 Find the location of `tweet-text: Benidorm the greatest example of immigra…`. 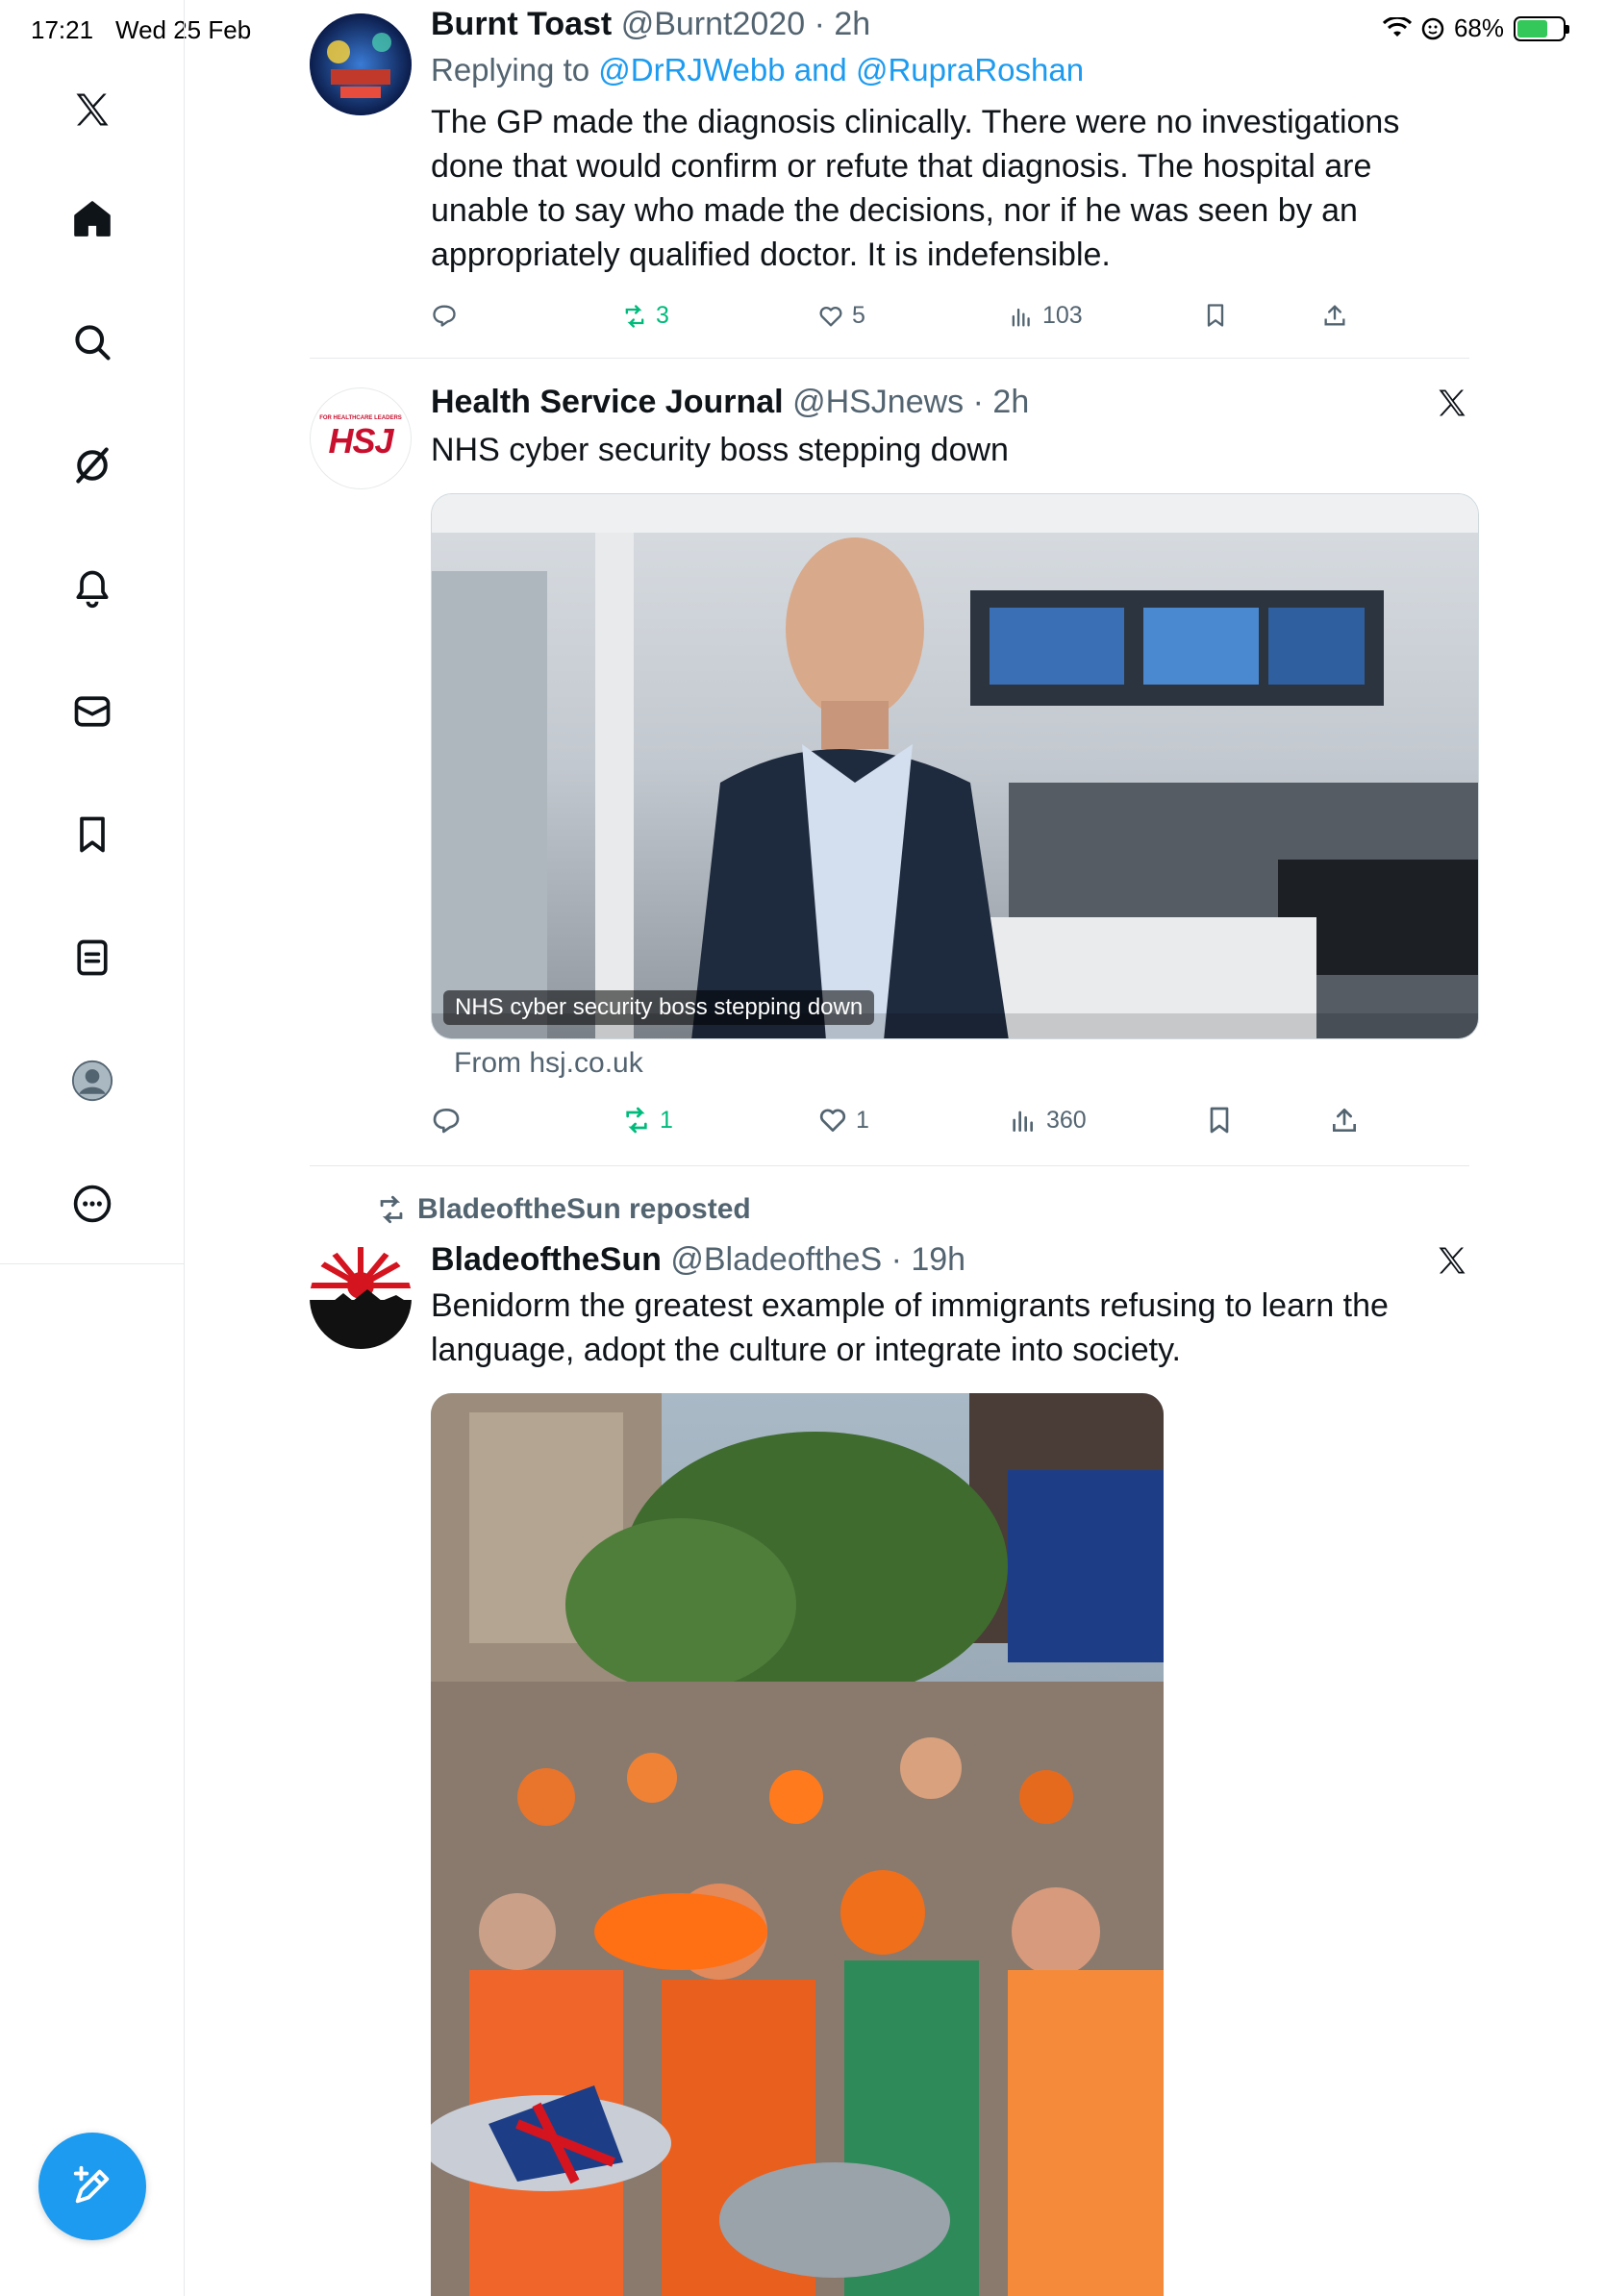

tweet-text: Benidorm the greatest example of immigra… is located at coordinates (910, 1327).